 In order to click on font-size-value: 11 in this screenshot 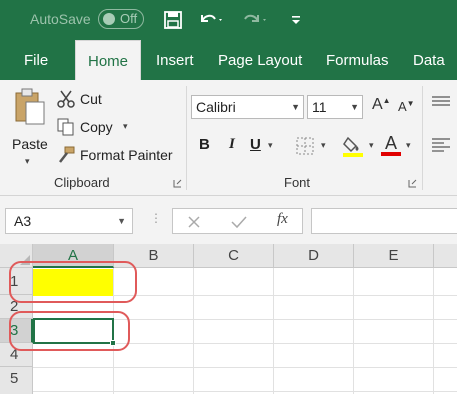, I will do `click(319, 107)`.